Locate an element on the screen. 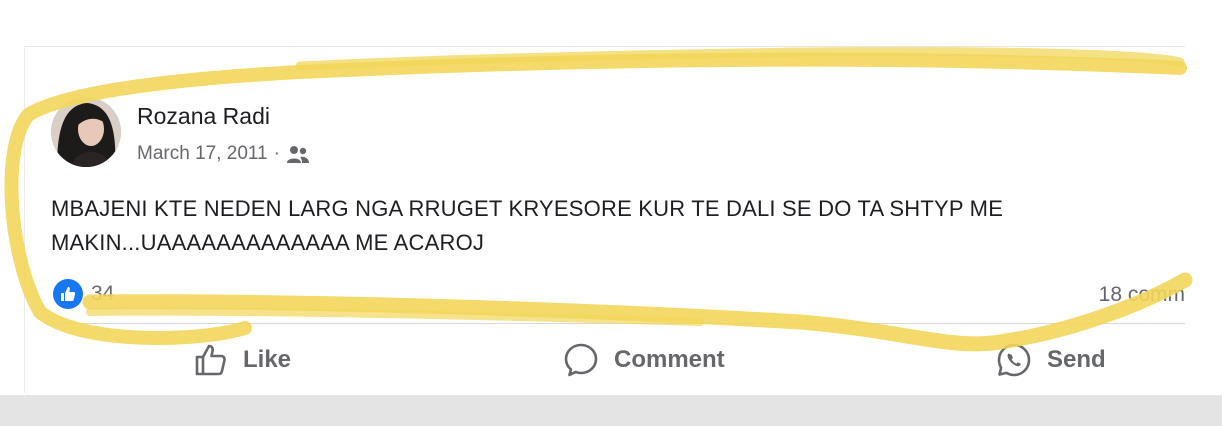 The image size is (1222, 426). post-actions-bar: Like Comment Send is located at coordinates (605, 360).